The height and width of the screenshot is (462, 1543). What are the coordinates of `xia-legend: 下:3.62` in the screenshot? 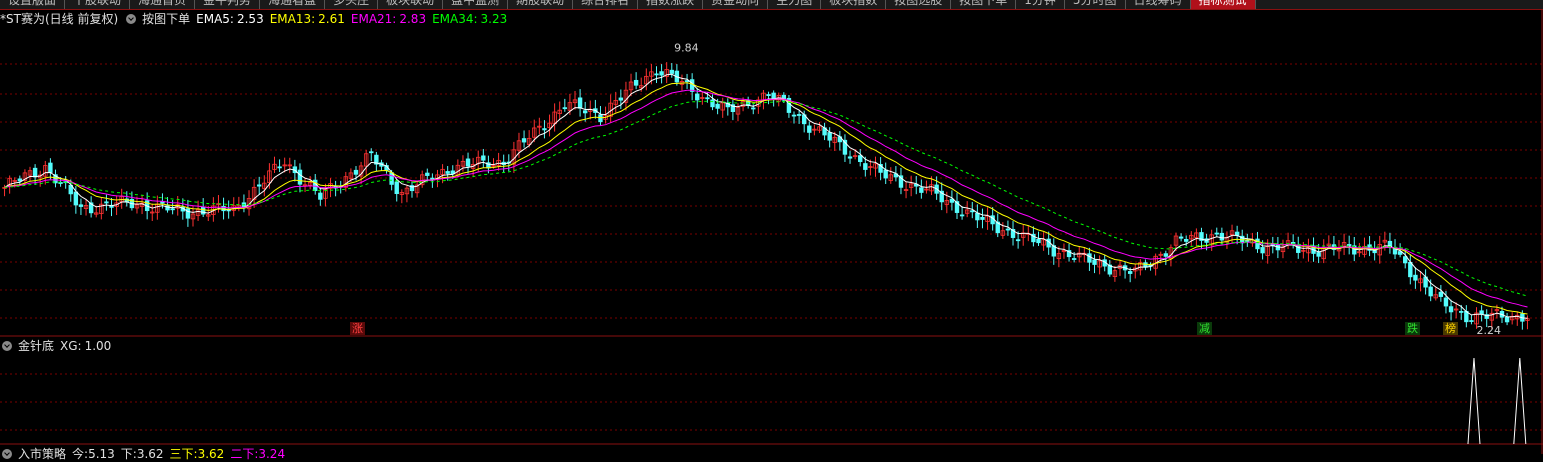 It's located at (142, 454).